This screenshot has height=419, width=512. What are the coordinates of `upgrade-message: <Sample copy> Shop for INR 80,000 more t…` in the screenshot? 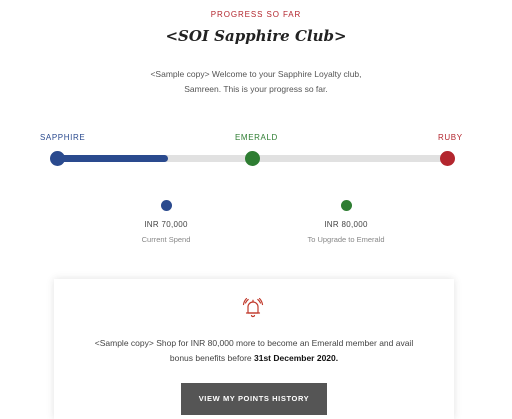 It's located at (254, 351).